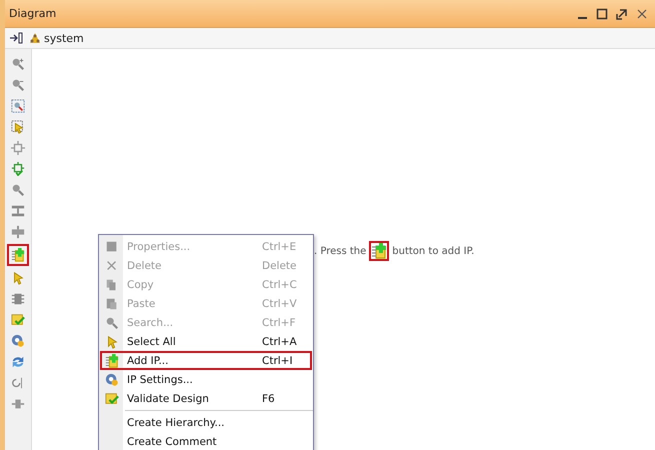  I want to click on port-icon, so click(18, 404).